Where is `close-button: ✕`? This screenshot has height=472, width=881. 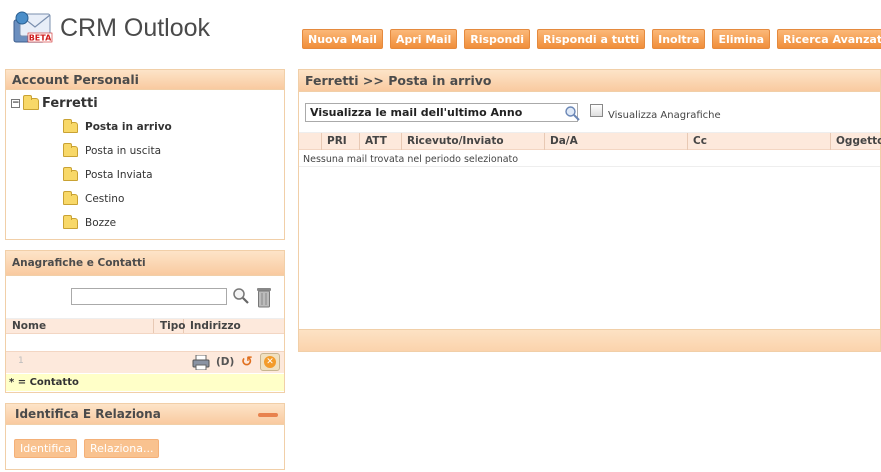
close-button: ✕ is located at coordinates (270, 362).